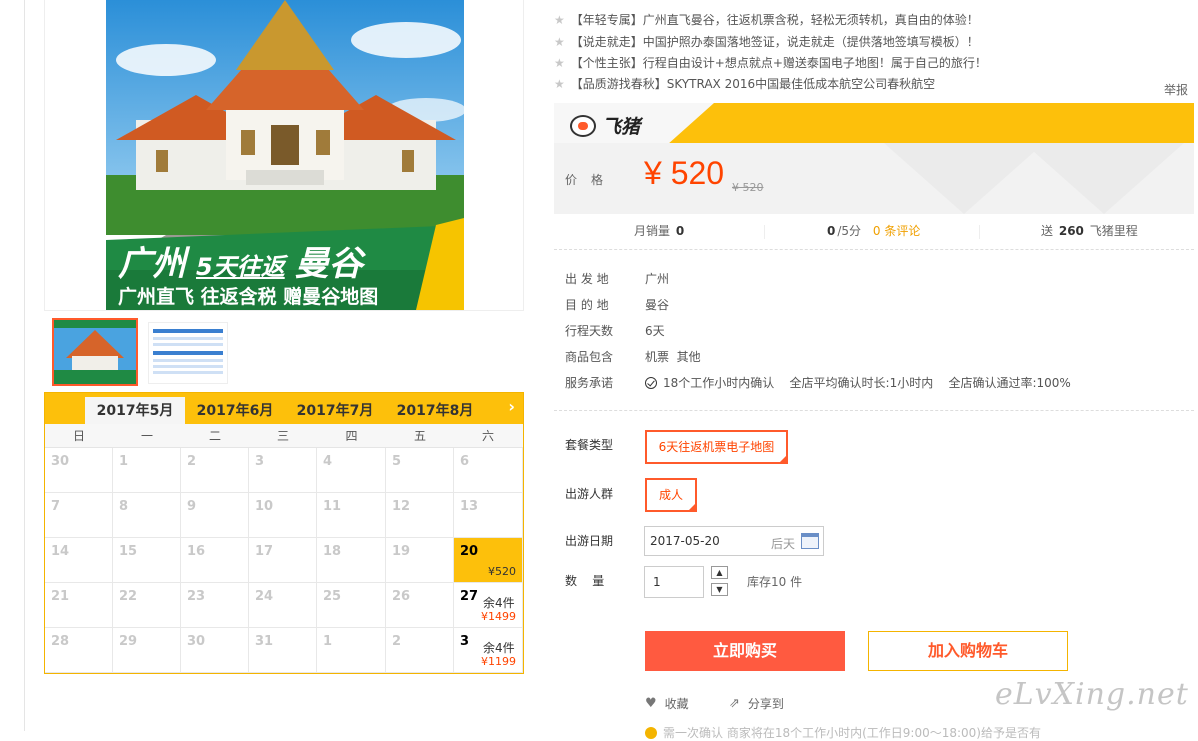  What do you see at coordinates (351, 560) in the screenshot?
I see `calendar-day-cell: 18` at bounding box center [351, 560].